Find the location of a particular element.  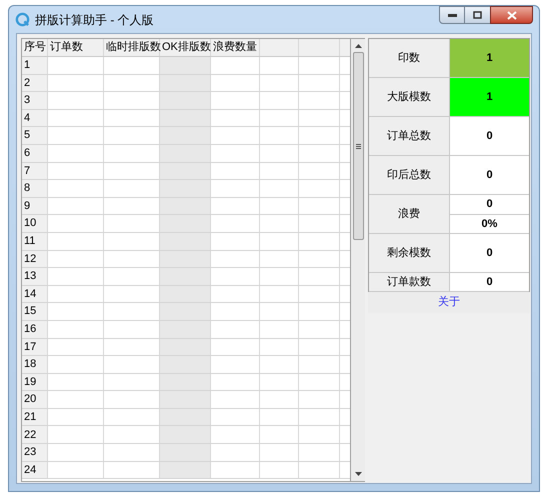

row-number: 5 is located at coordinates (35, 135).